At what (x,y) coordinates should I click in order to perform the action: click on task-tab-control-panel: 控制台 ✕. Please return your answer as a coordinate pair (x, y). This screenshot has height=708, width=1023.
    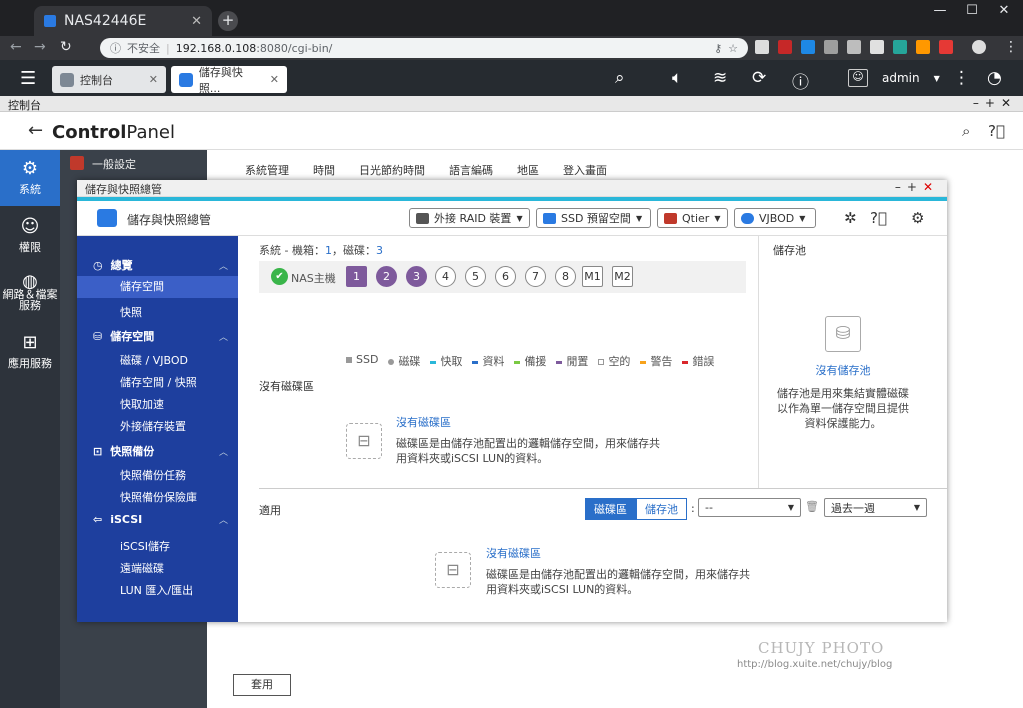
    Looking at the image, I should click on (109, 79).